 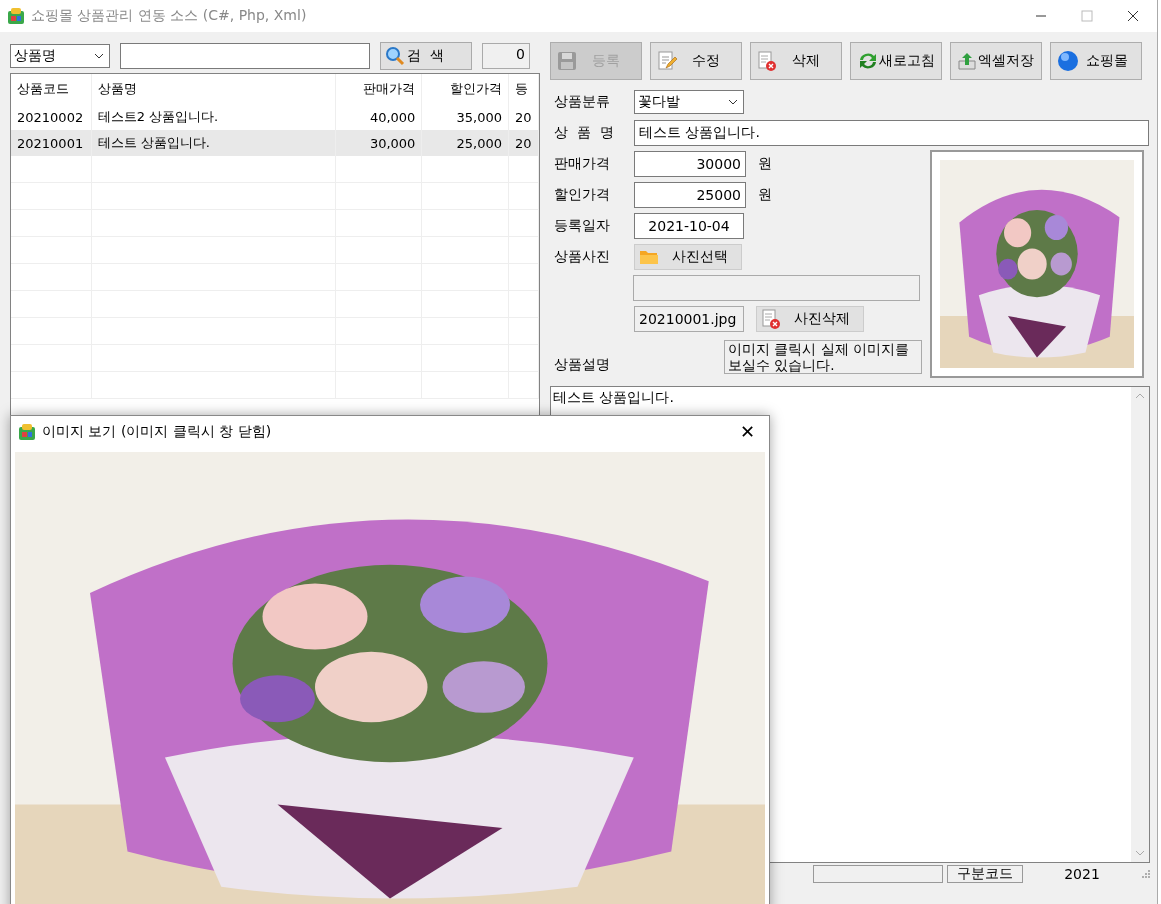 What do you see at coordinates (985, 874) in the screenshot?
I see `status-panel: 구분코드` at bounding box center [985, 874].